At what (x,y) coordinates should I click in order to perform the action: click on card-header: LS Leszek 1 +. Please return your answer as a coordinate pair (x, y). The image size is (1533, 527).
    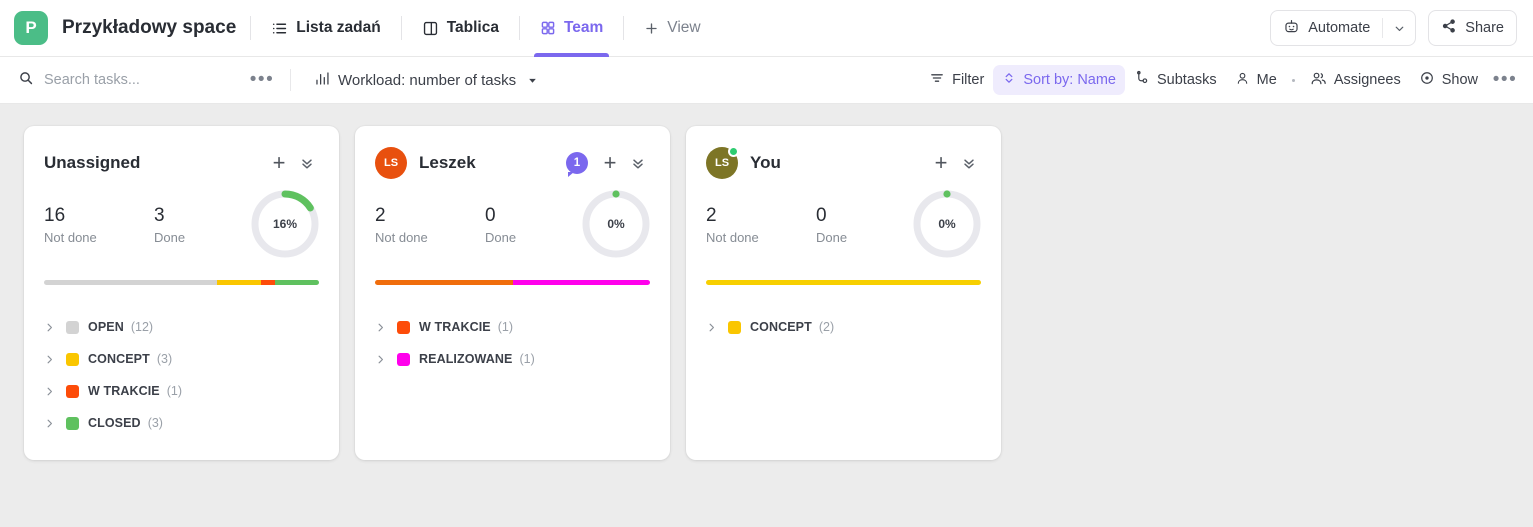
    Looking at the image, I should click on (512, 163).